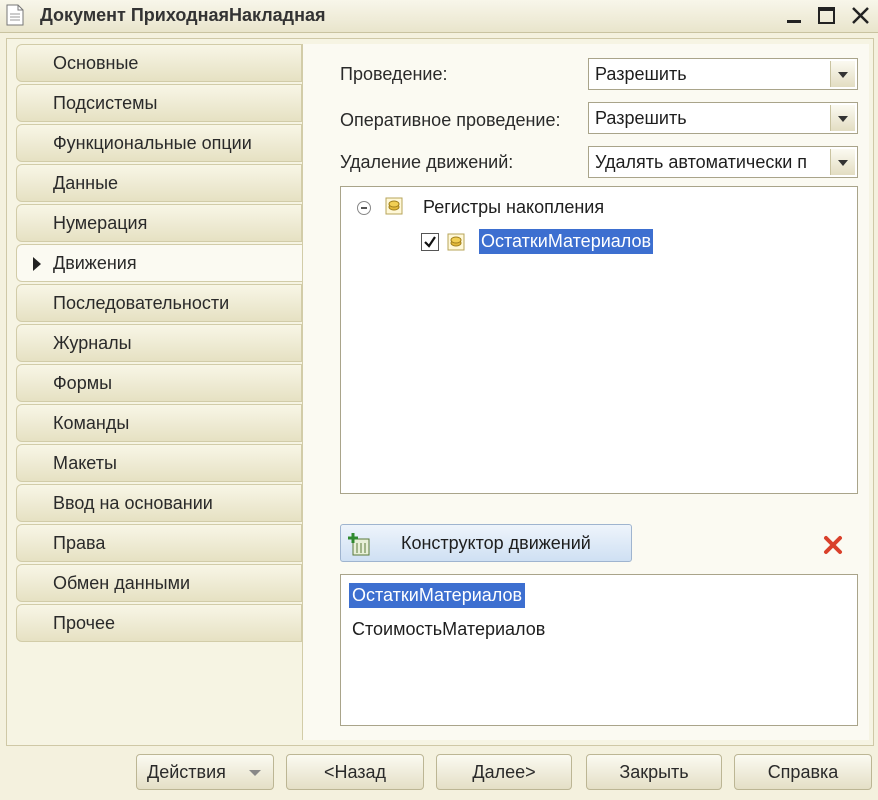 Image resolution: width=878 pixels, height=800 pixels. I want to click on sidebar-item-sequences: Последовательности, so click(159, 303).